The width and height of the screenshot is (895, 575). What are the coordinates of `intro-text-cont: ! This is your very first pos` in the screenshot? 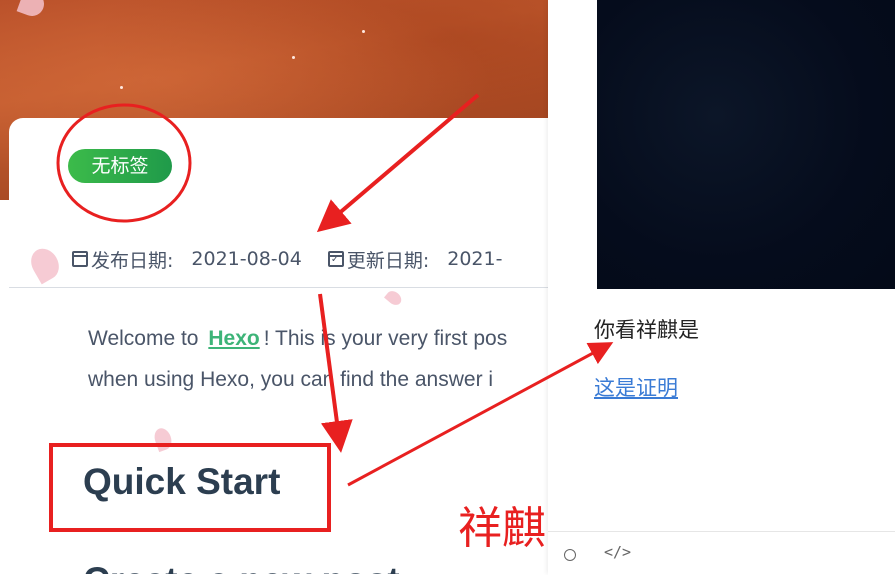 It's located at (385, 338).